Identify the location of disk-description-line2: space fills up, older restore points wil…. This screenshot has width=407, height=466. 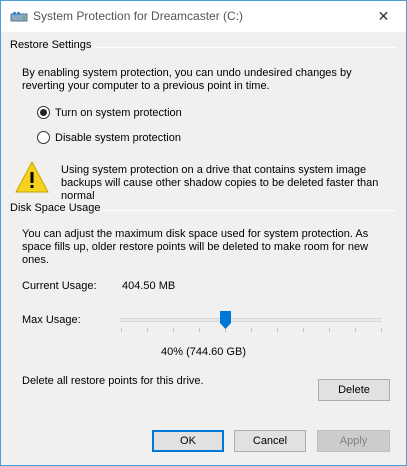
(195, 247).